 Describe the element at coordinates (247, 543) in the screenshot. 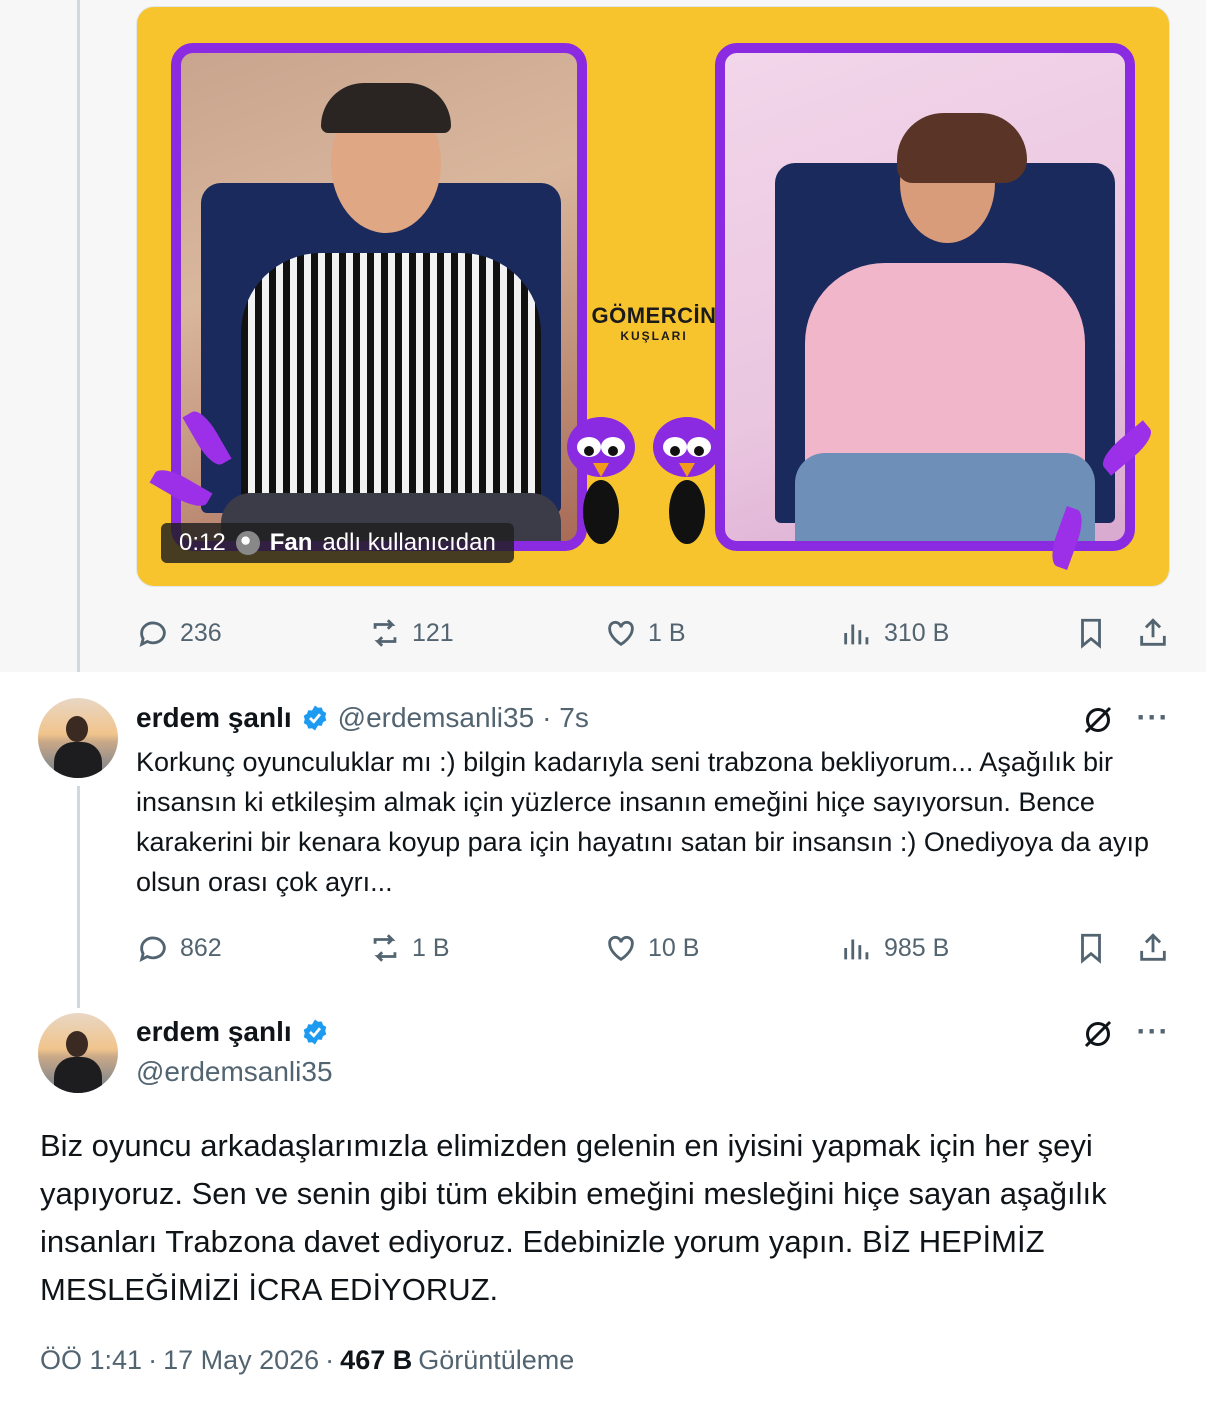

I see `globe-icon` at that location.